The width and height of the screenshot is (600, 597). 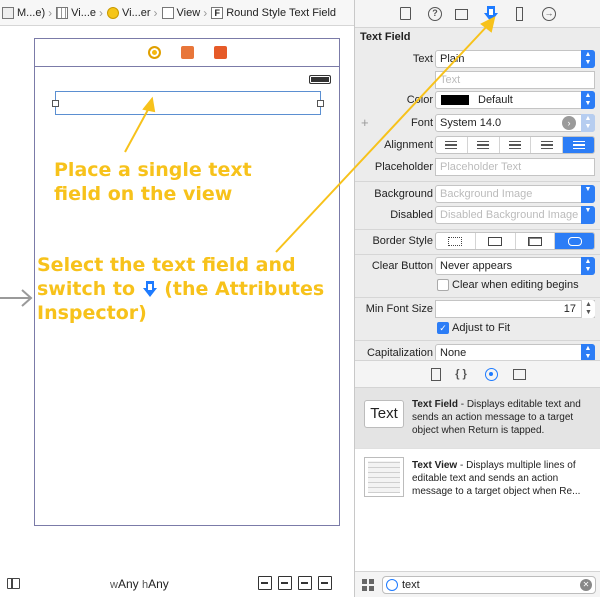 I want to click on add-variation-icon: +, so click(x=365, y=122).